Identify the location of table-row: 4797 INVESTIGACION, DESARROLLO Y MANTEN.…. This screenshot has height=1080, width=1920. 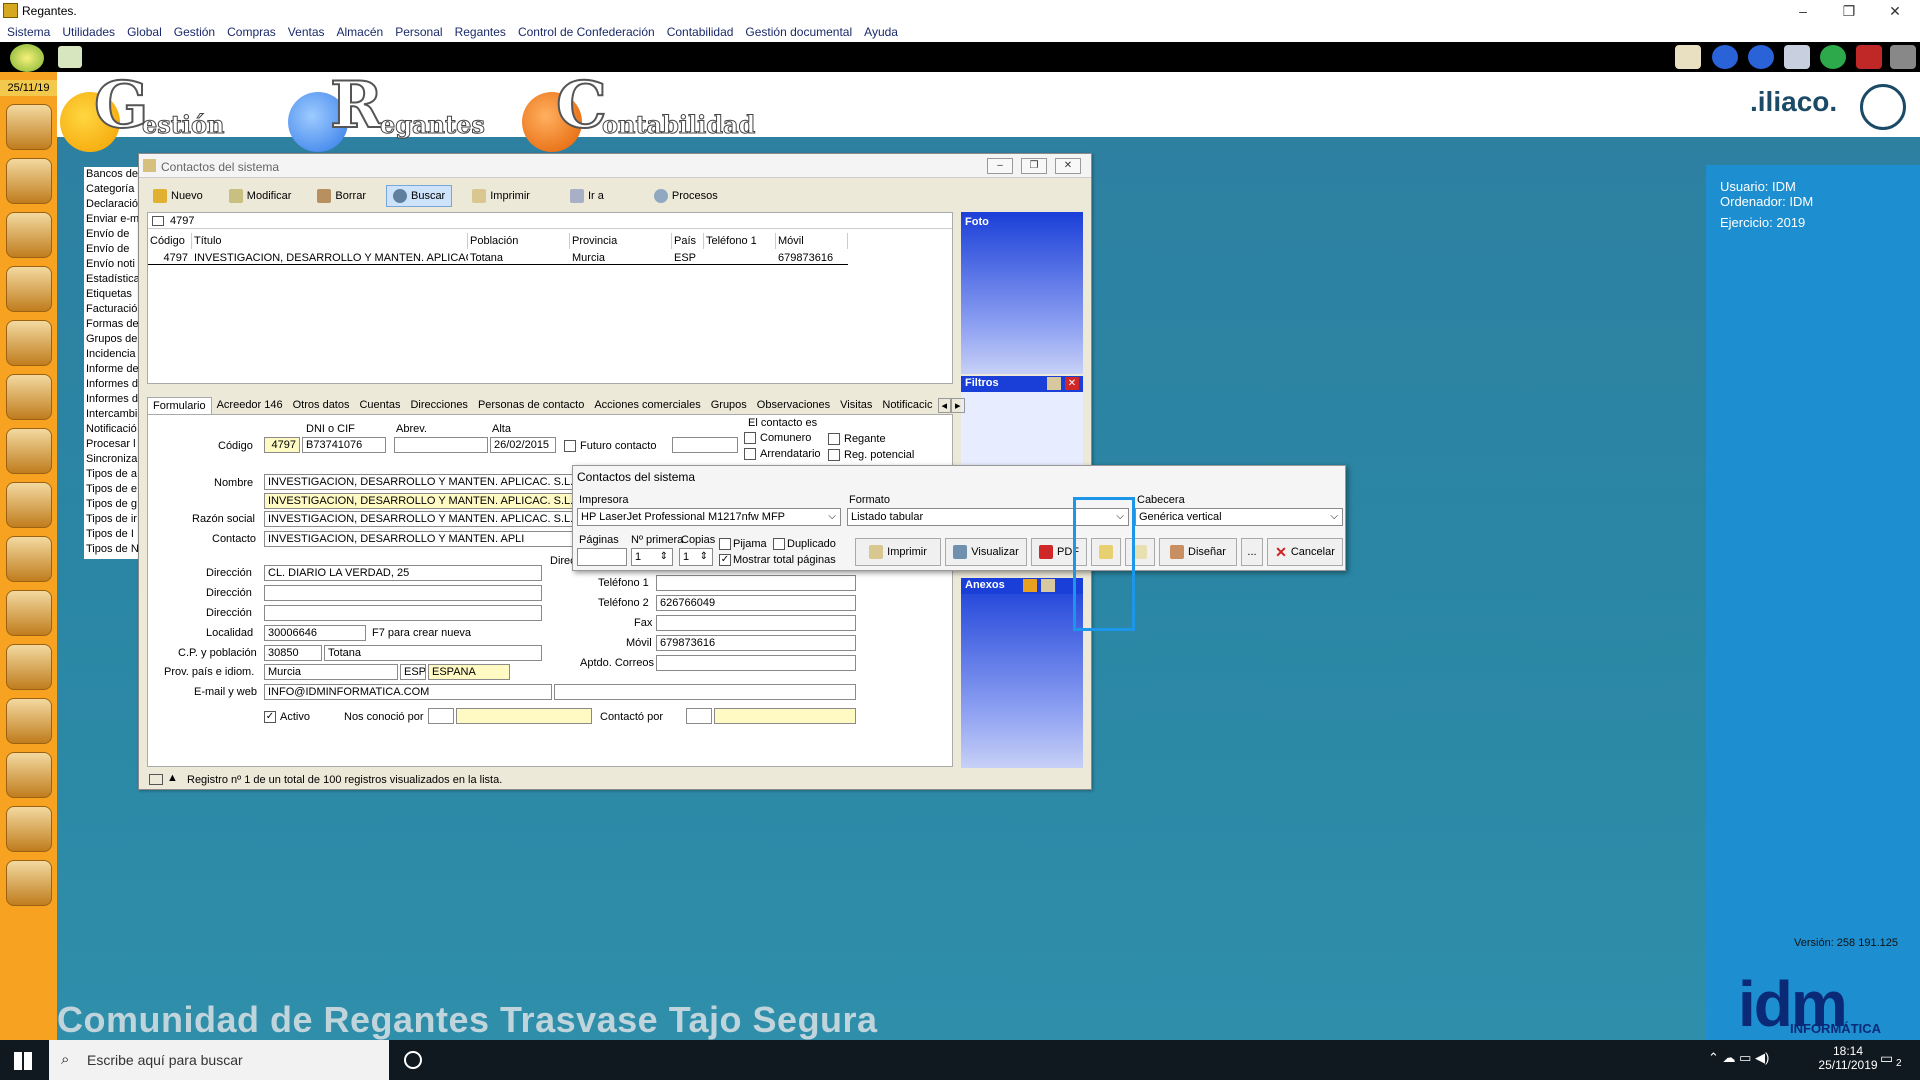
(498, 258).